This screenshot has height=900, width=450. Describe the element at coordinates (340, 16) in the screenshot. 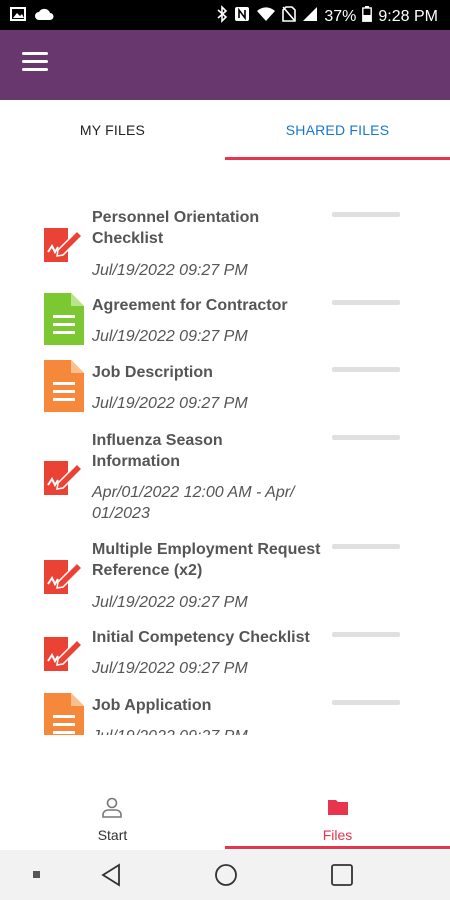

I see `battery-text: 37%` at that location.